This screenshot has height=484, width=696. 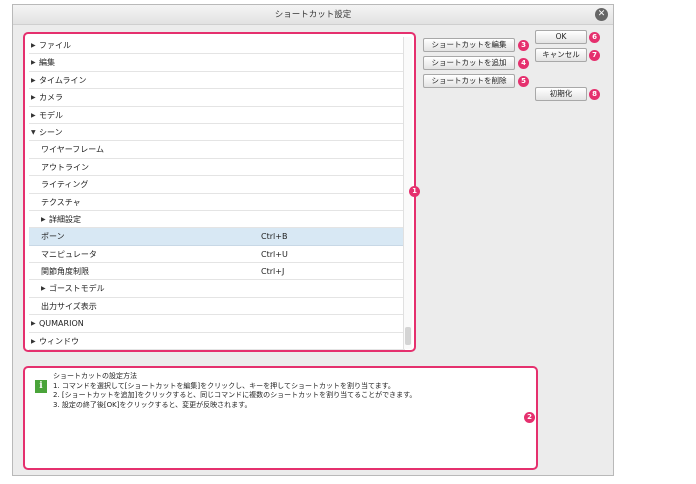 I want to click on title-bar: ショートカット設定 ✕, so click(x=313, y=15).